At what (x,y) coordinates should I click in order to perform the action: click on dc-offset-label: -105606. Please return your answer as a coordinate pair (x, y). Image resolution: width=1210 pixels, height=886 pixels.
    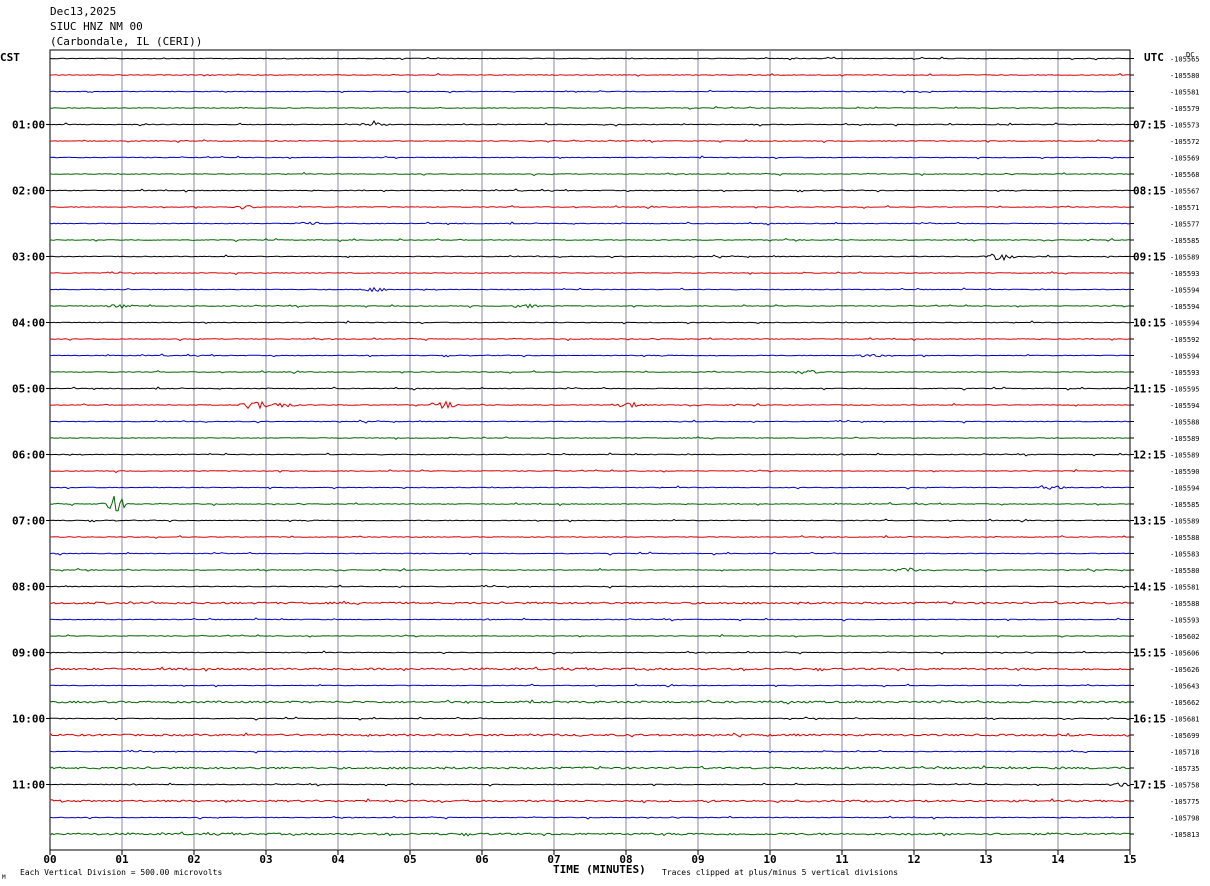
    Looking at the image, I should click on (1185, 654).